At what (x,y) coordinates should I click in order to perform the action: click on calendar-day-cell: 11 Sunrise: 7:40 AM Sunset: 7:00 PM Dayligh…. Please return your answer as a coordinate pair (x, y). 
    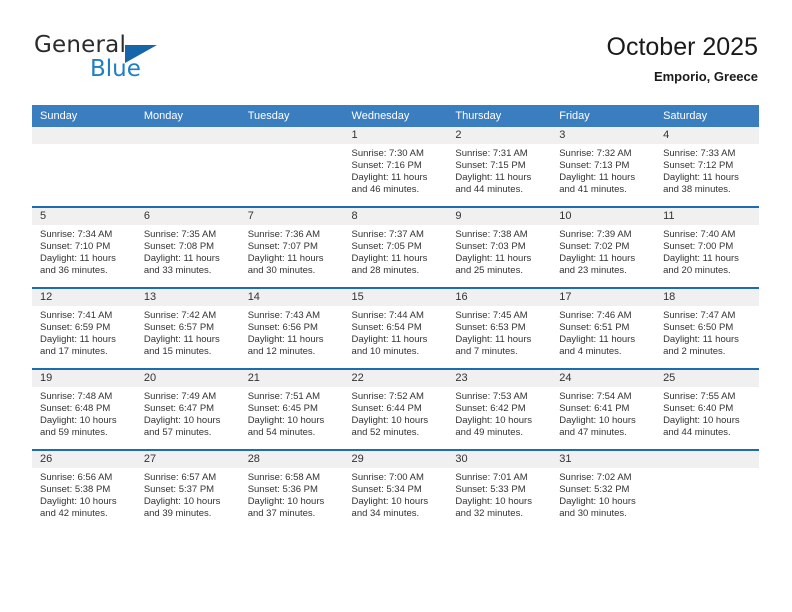
    Looking at the image, I should click on (707, 247).